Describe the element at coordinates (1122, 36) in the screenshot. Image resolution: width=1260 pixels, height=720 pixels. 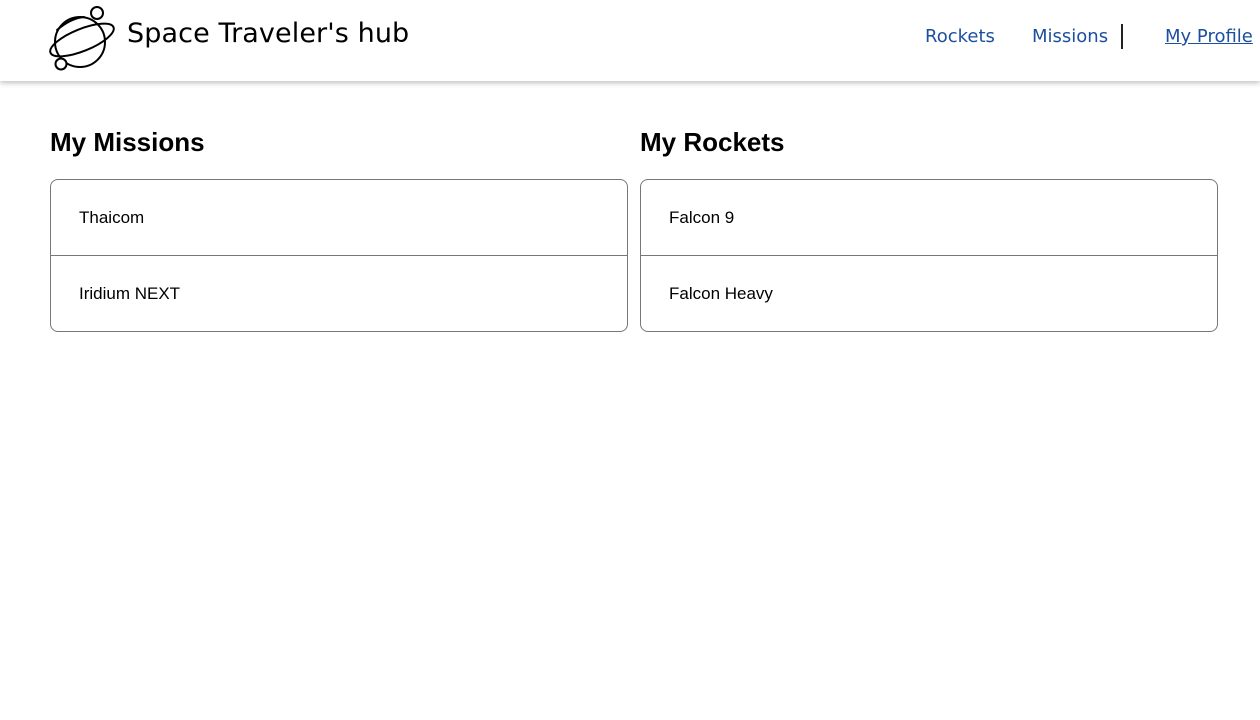
I see `nav-divider` at that location.